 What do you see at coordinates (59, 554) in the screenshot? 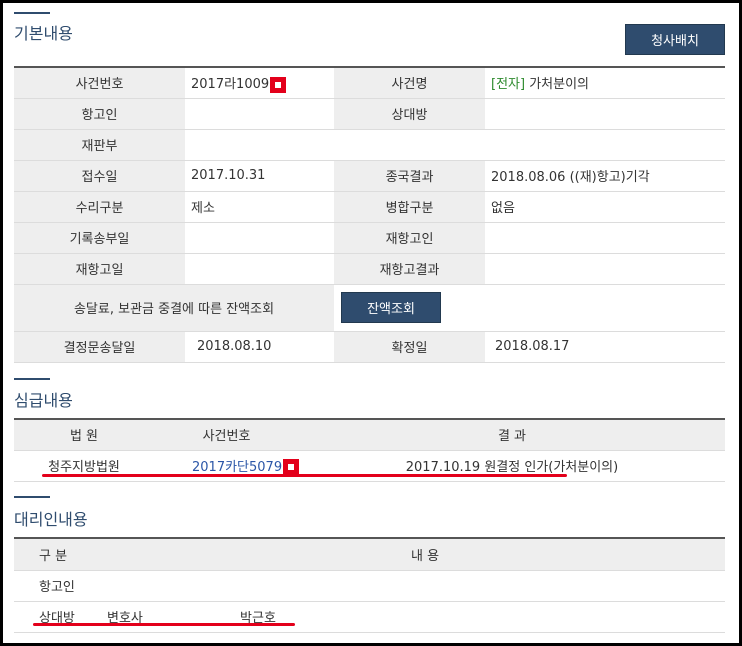
I see `col-type-header: 구 분` at bounding box center [59, 554].